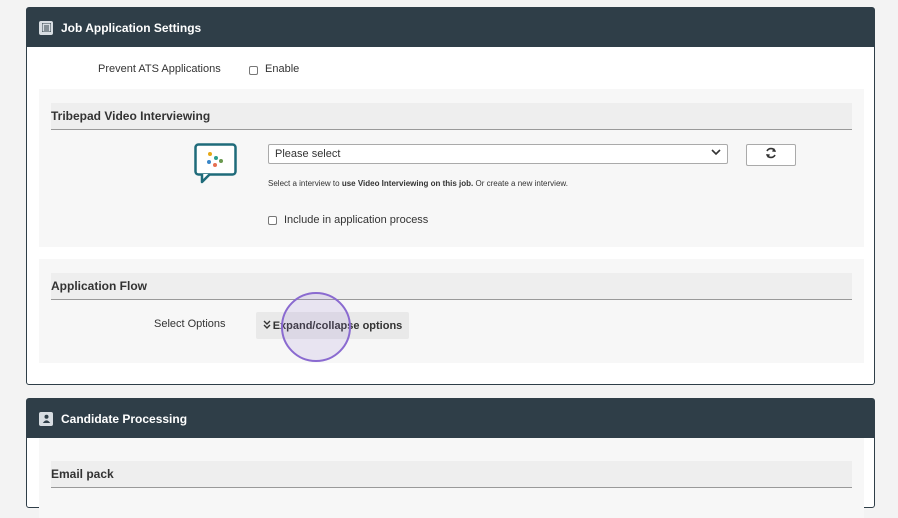 This screenshot has height=518, width=898. Describe the element at coordinates (308, 154) in the screenshot. I see `interview-select-value: Please select` at that location.